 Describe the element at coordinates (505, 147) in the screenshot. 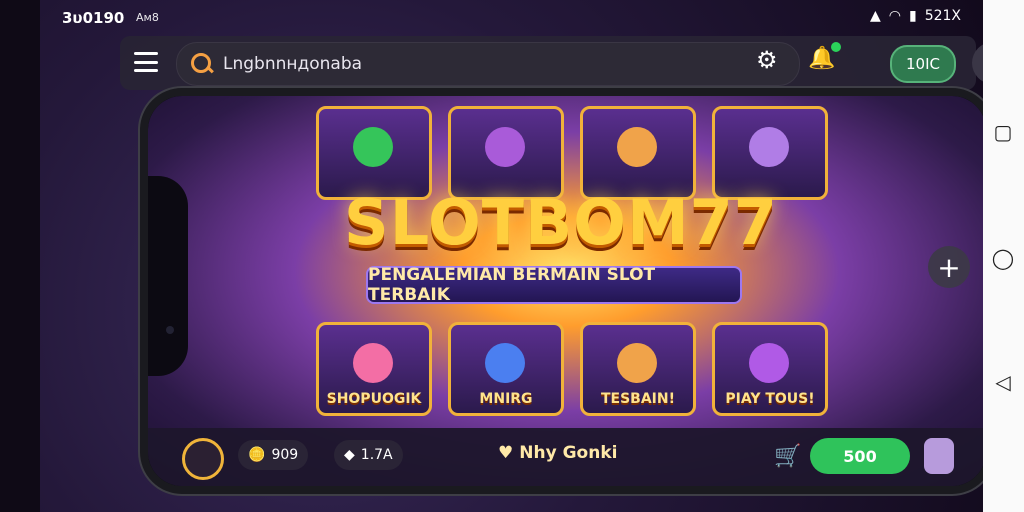

I see `crystal-icon` at that location.